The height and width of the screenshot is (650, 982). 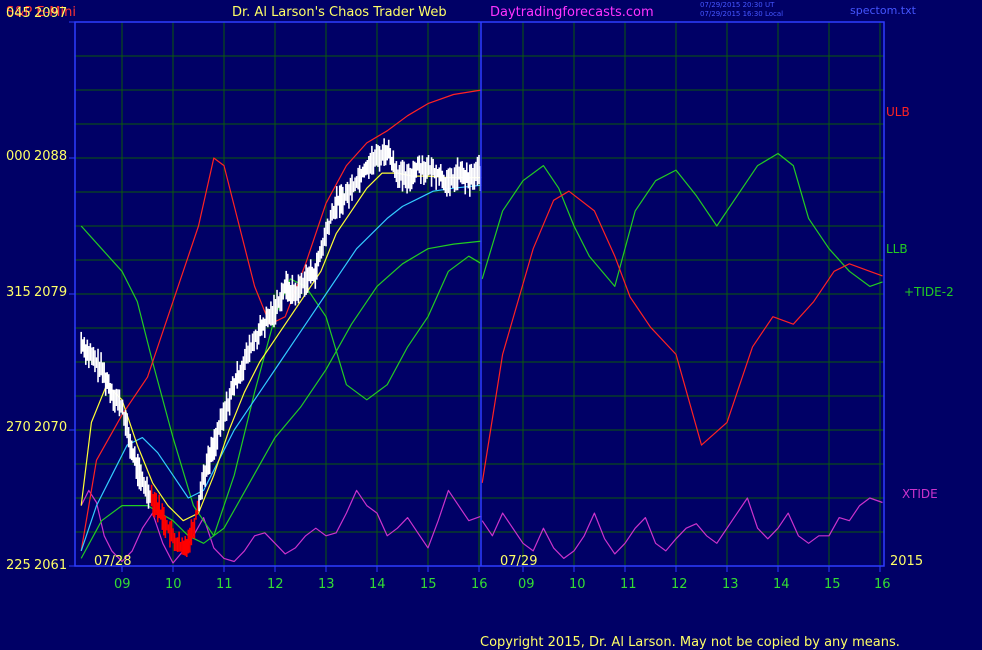 What do you see at coordinates (51, 156) in the screenshot?
I see `y-price-label: 2088` at bounding box center [51, 156].